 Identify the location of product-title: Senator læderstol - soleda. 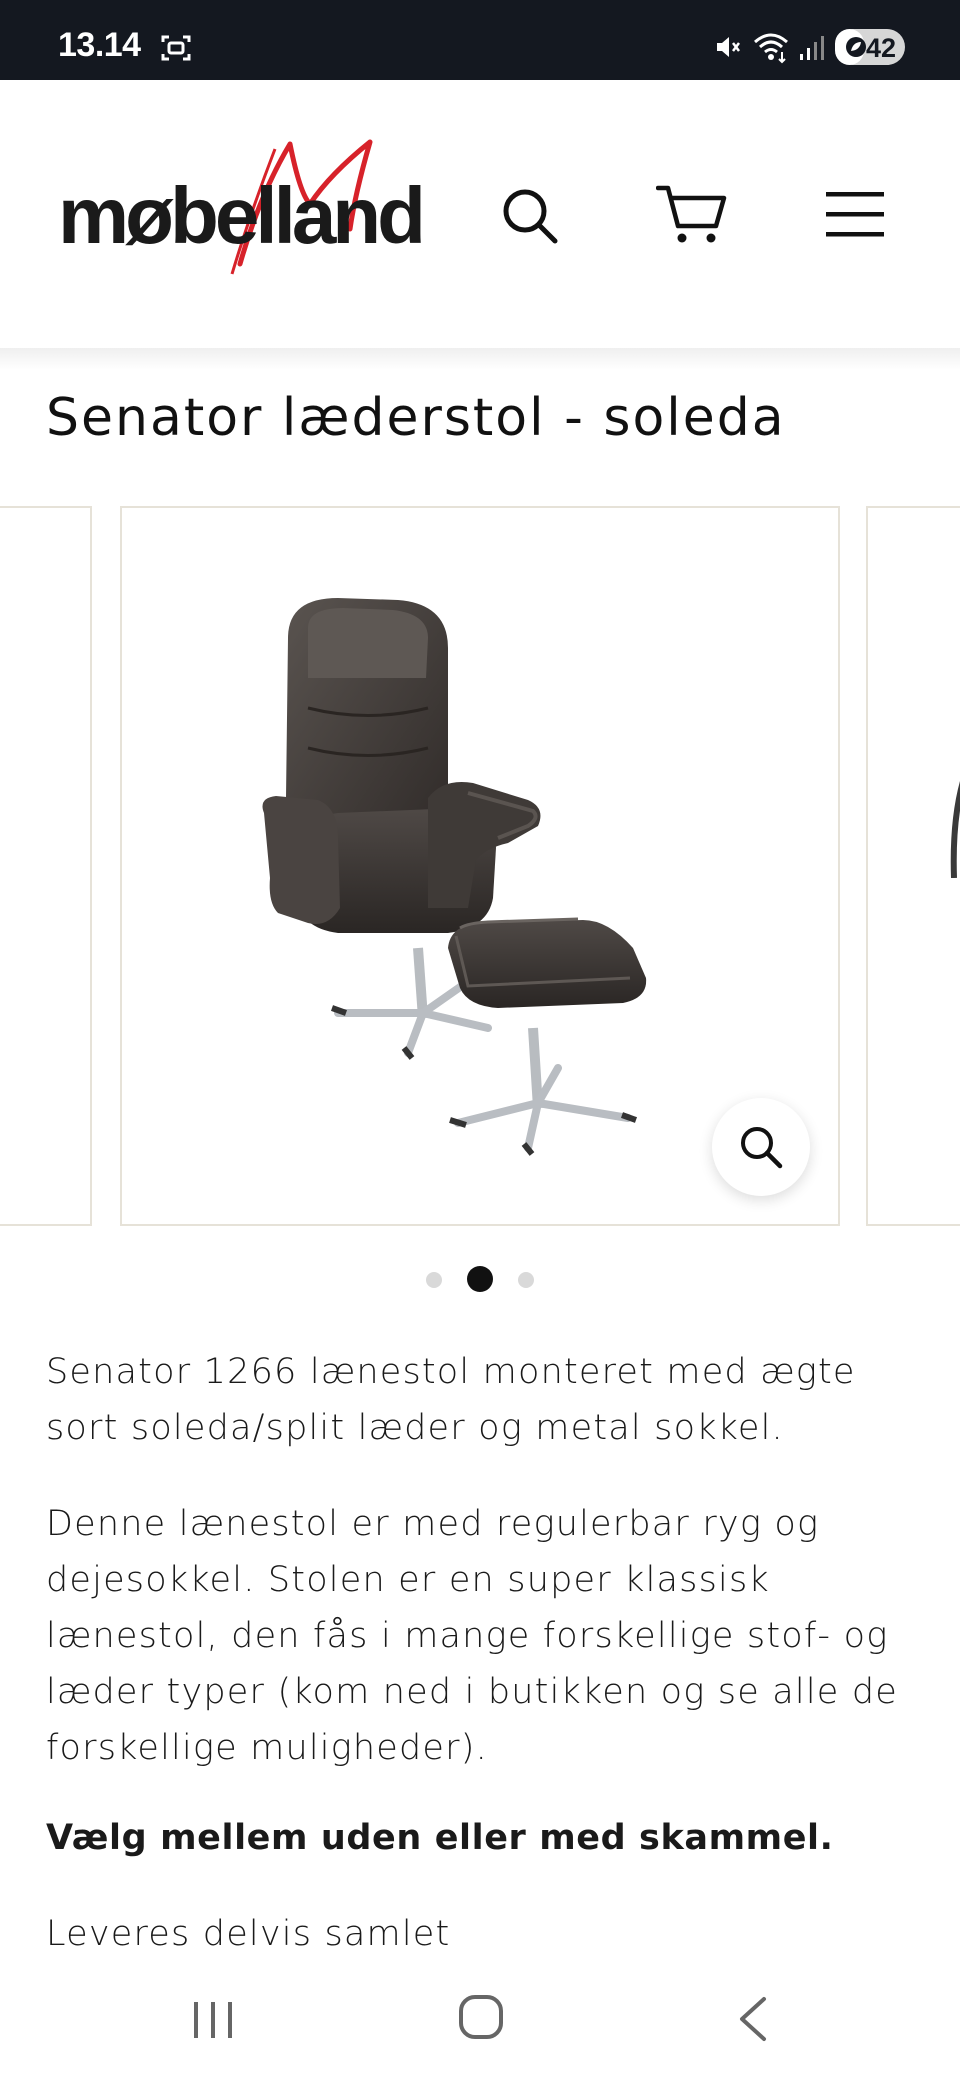
(416, 418).